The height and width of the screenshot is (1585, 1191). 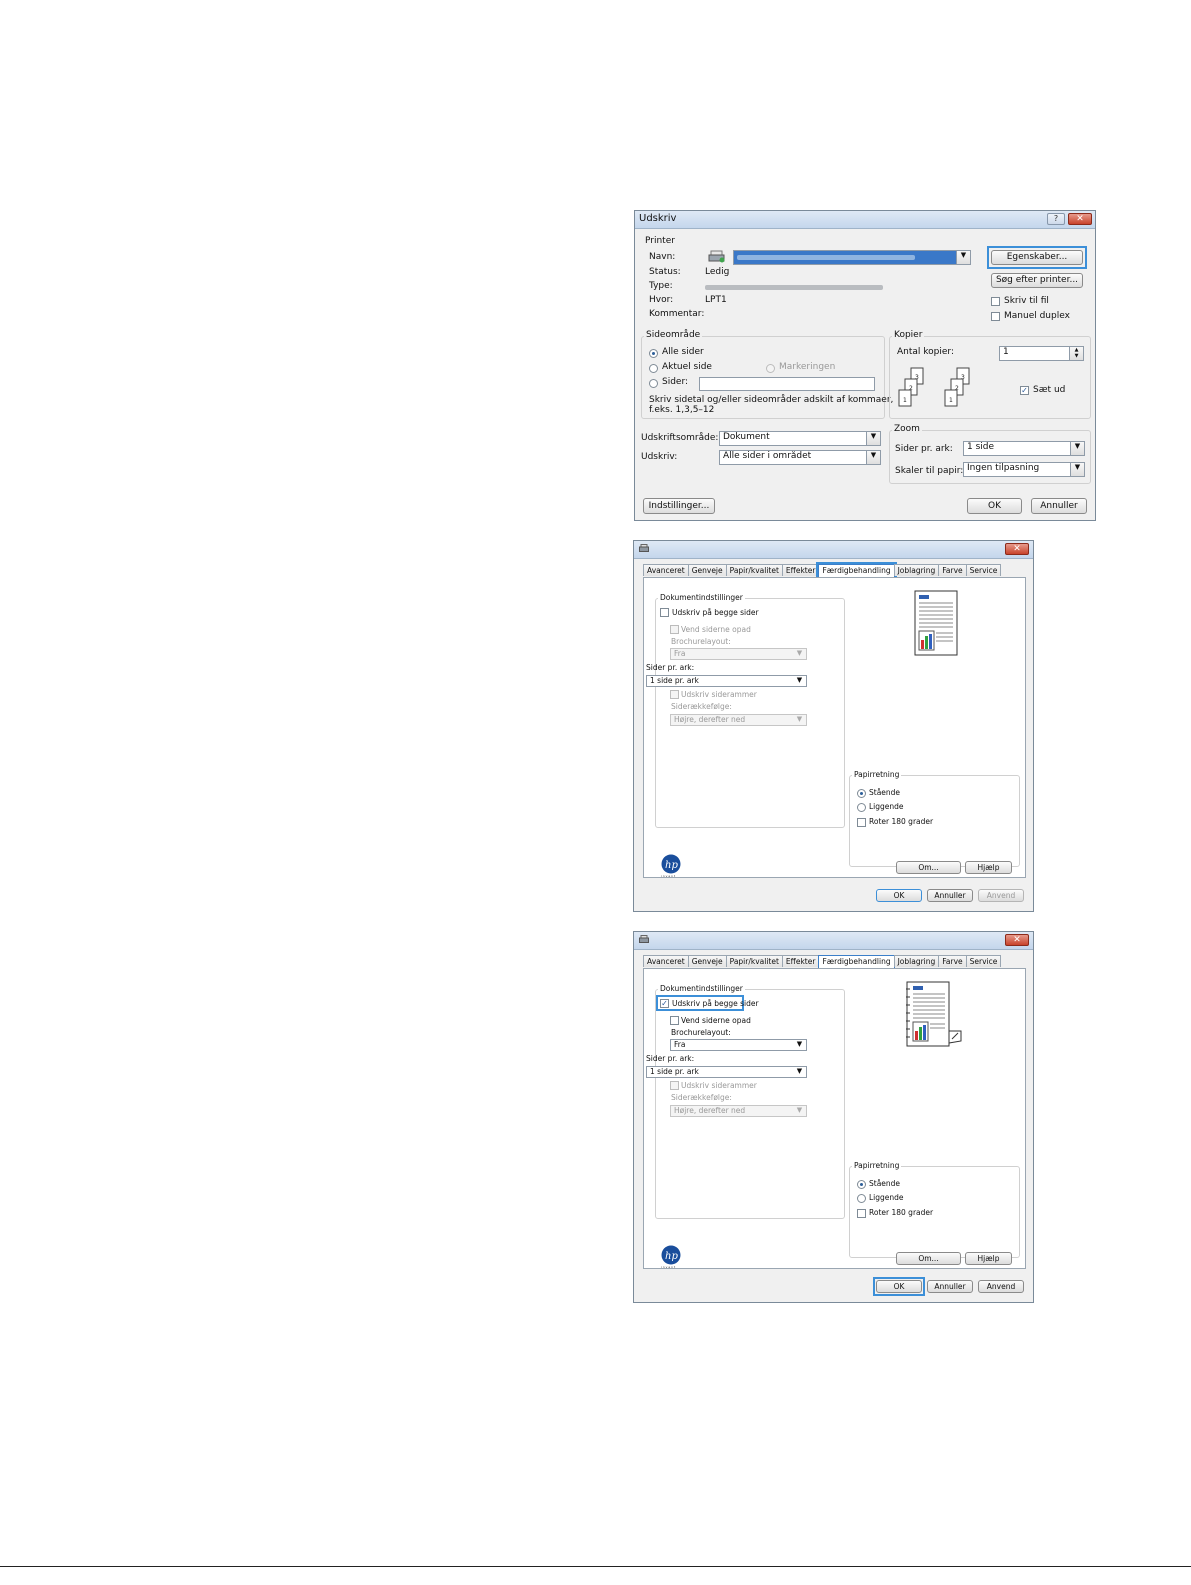 What do you see at coordinates (800, 438) in the screenshot?
I see `print-what-select: Dokument ▼` at bounding box center [800, 438].